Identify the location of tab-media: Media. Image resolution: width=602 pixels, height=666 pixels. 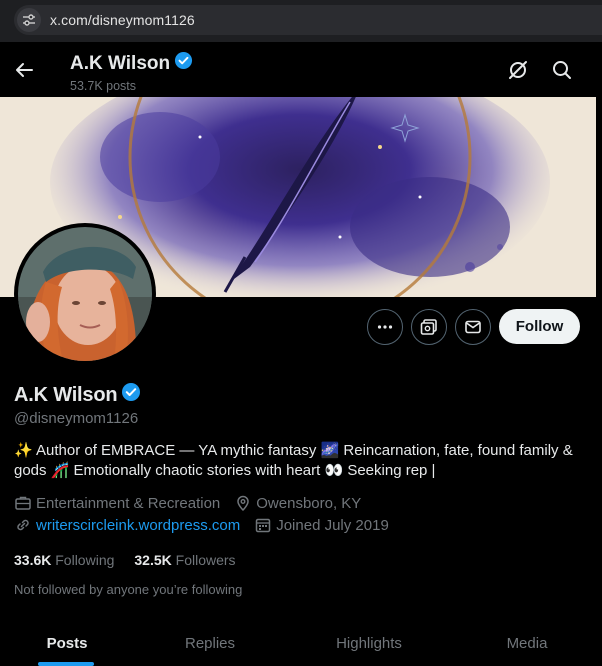
(527, 644).